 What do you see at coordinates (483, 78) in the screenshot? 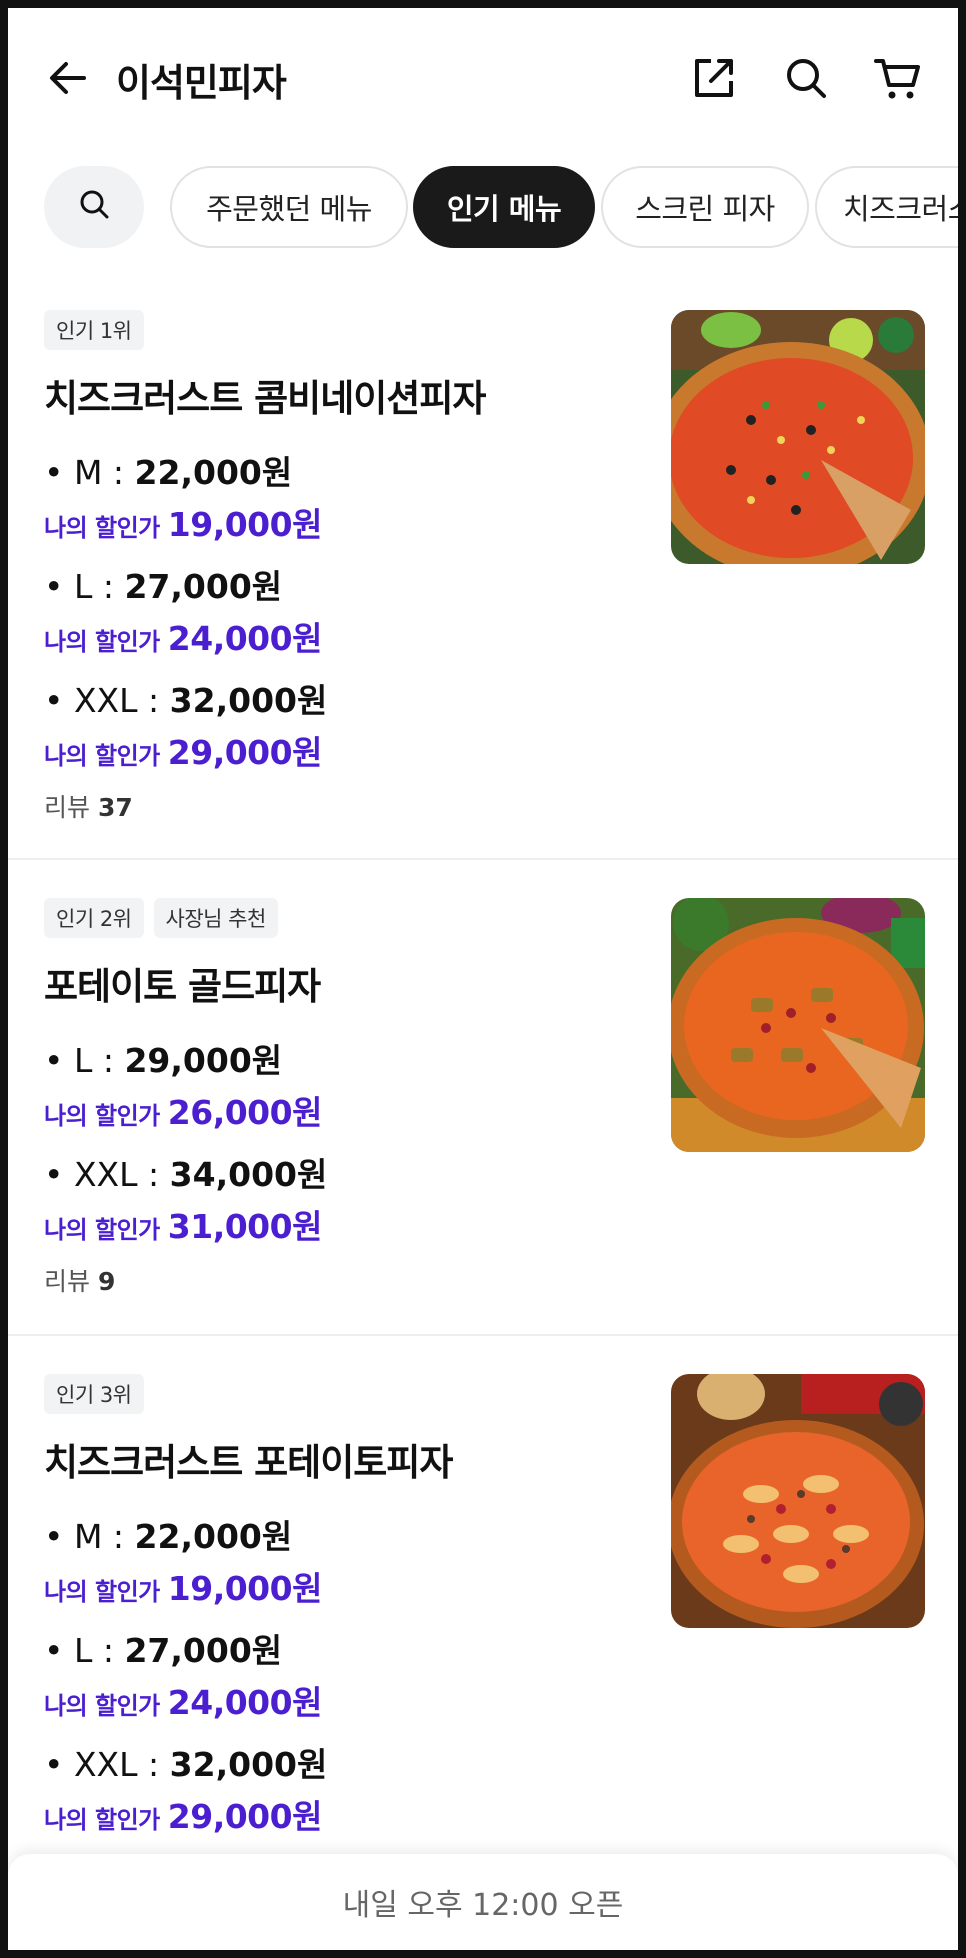
I see `top-bar: 이석민피자` at bounding box center [483, 78].